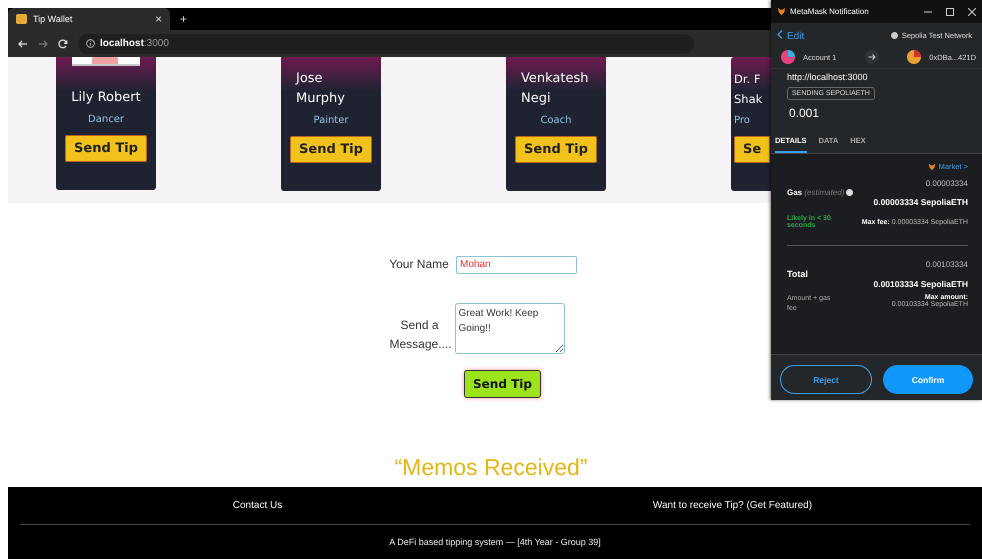  Describe the element at coordinates (386, 44) in the screenshot. I see `address-field: localhost:3000` at that location.